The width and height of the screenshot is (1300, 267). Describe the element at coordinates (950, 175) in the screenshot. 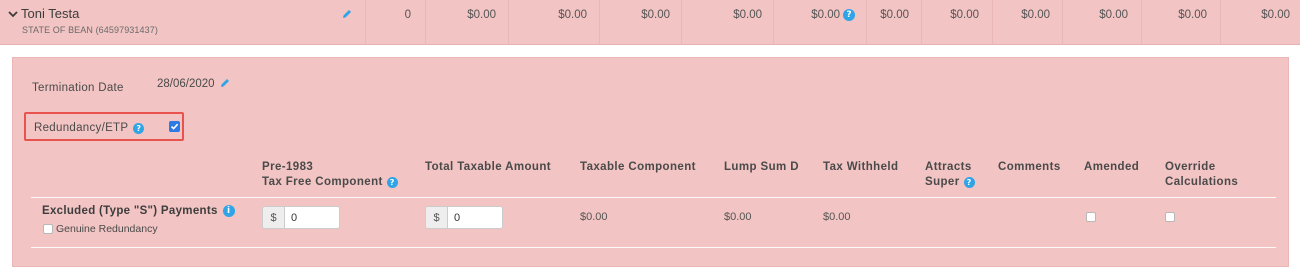

I see `column-header-attracts-super: Attracts Super?` at that location.